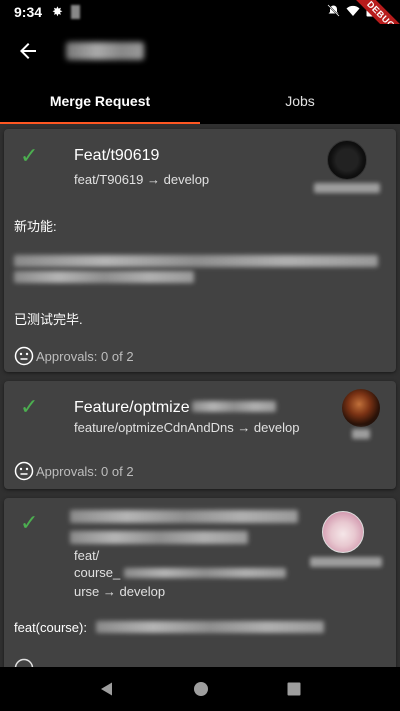 This screenshot has width=400, height=711. Describe the element at coordinates (105, 51) in the screenshot. I see `page-title` at that location.